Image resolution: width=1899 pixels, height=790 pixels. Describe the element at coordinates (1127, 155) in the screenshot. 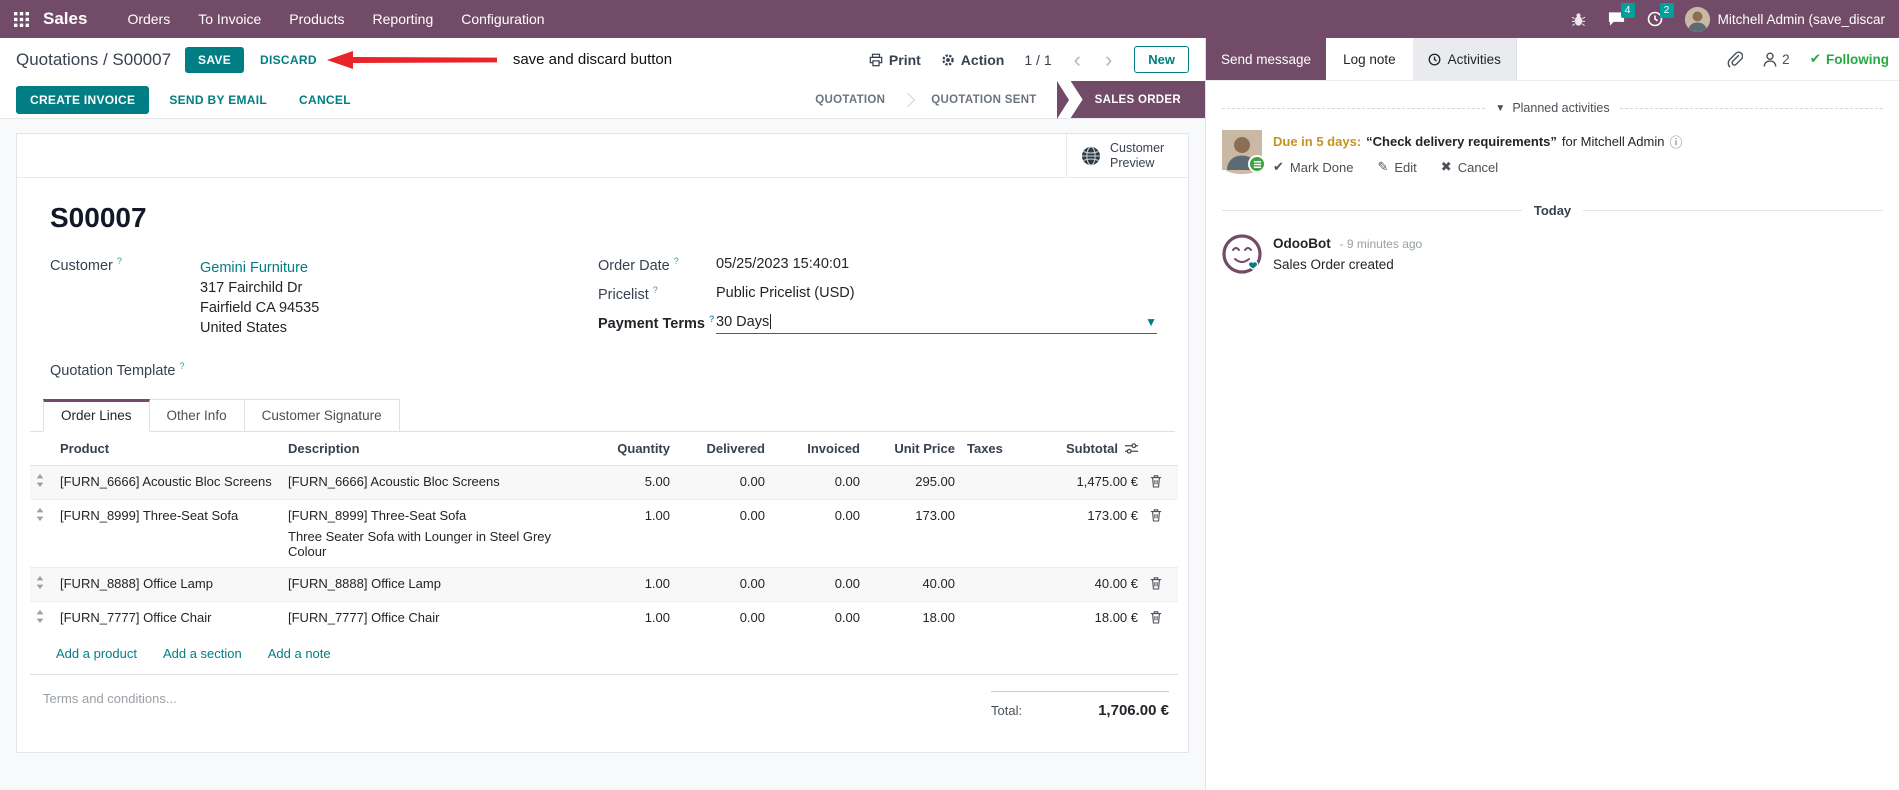

I see `customer-preview-button: Customer Preview` at that location.